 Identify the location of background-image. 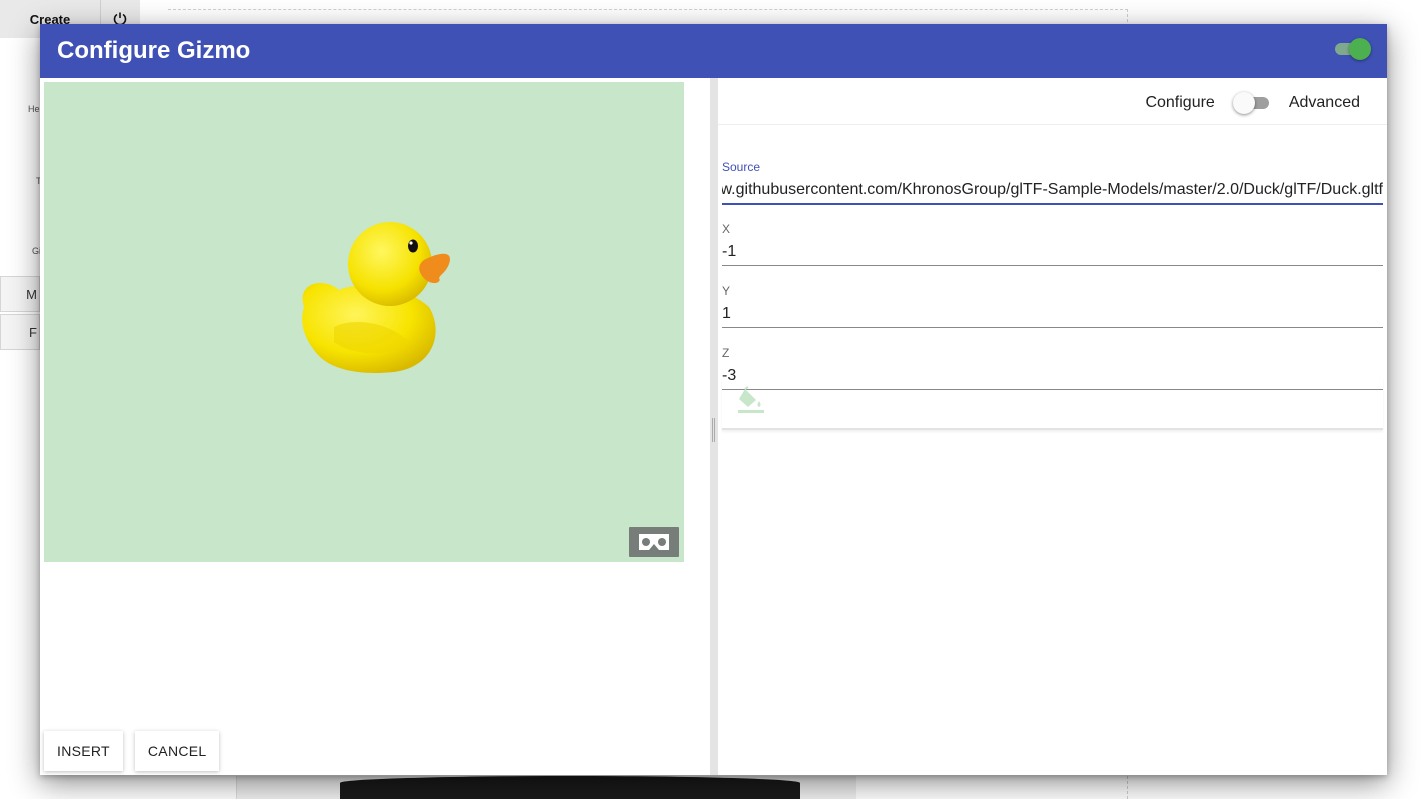
(570, 787).